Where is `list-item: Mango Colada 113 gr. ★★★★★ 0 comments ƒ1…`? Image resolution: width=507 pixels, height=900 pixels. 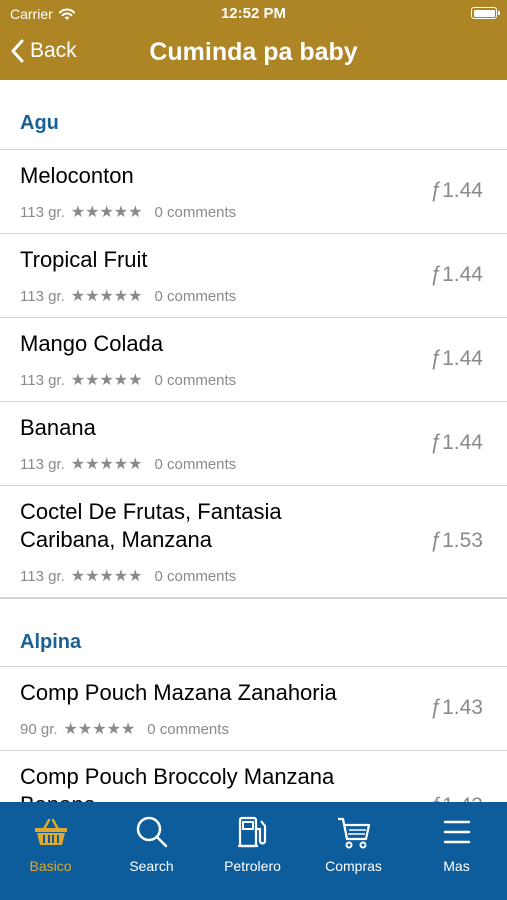 list-item: Mango Colada 113 gr. ★★★★★ 0 comments ƒ1… is located at coordinates (253, 360).